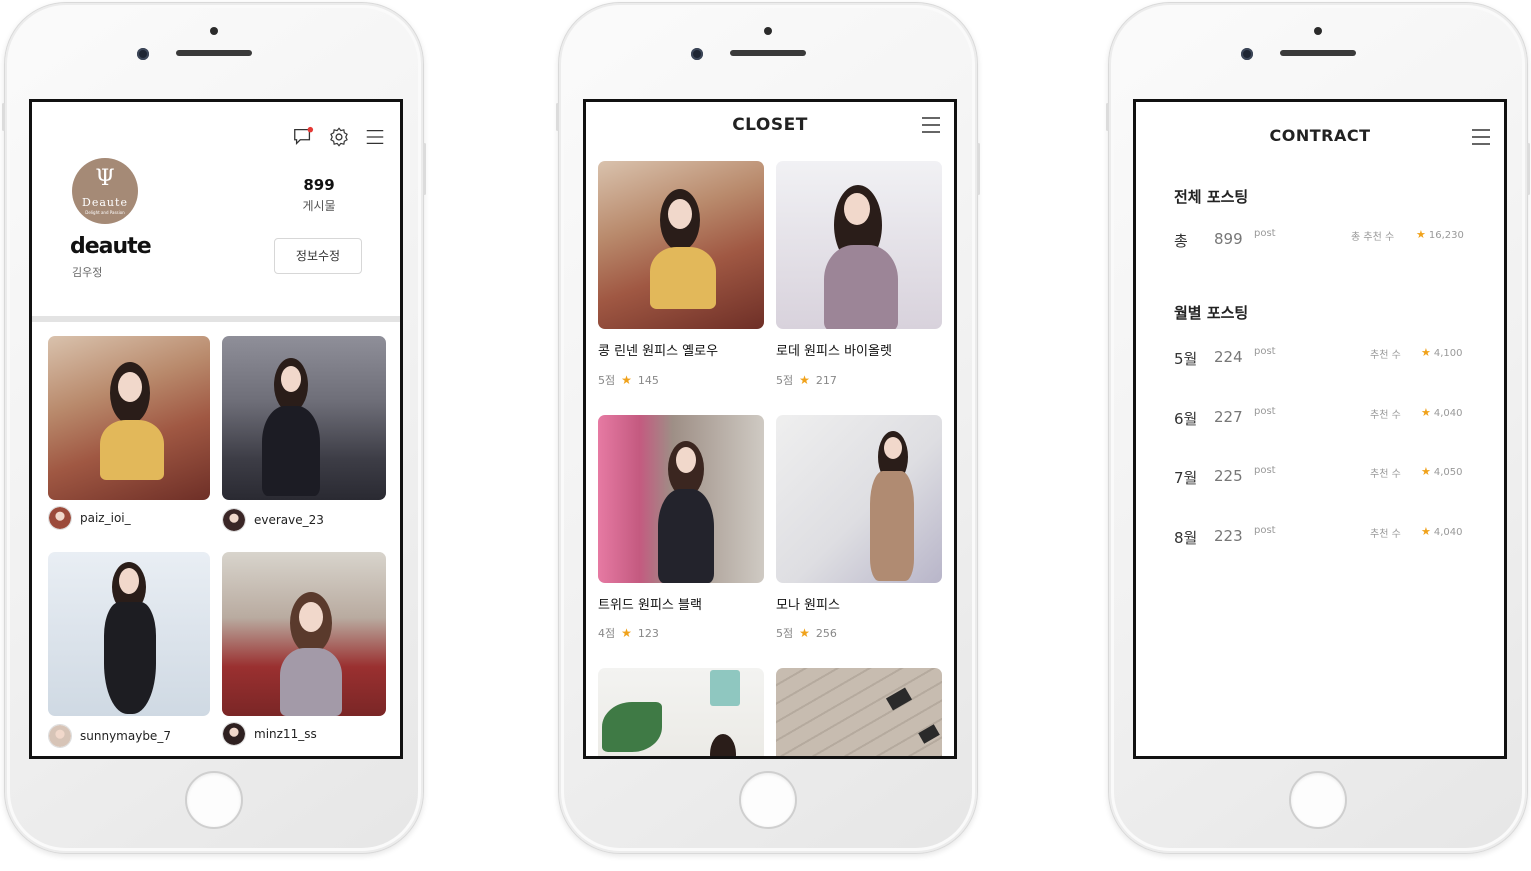  Describe the element at coordinates (1442, 471) in the screenshot. I see `row-rec-value: ★ 4,050` at that location.